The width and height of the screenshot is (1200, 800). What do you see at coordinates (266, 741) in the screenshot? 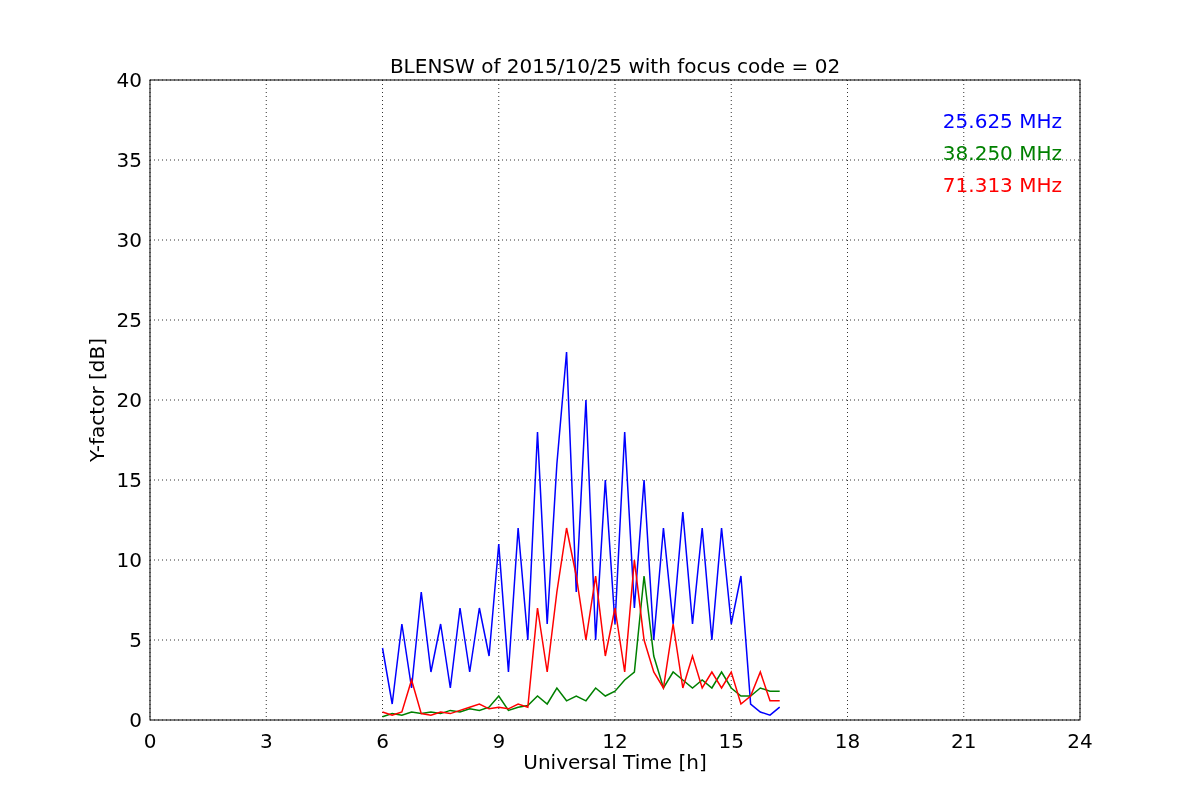
I see `x-tick-label: 3` at bounding box center [266, 741].